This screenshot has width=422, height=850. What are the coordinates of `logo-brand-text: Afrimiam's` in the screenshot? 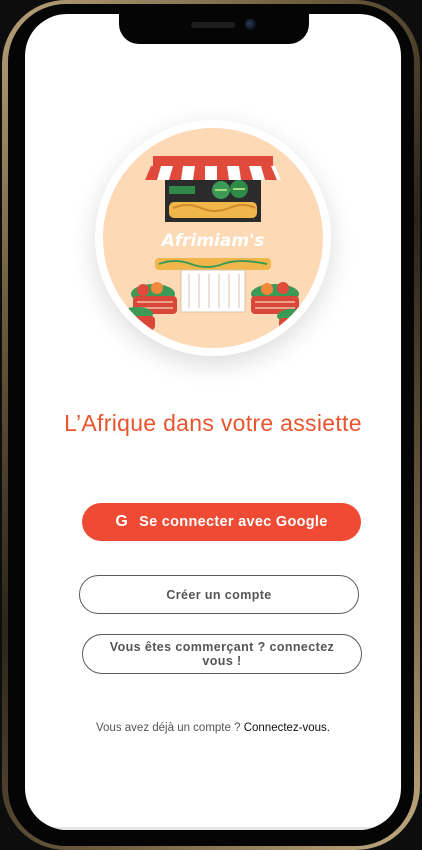 It's located at (212, 241).